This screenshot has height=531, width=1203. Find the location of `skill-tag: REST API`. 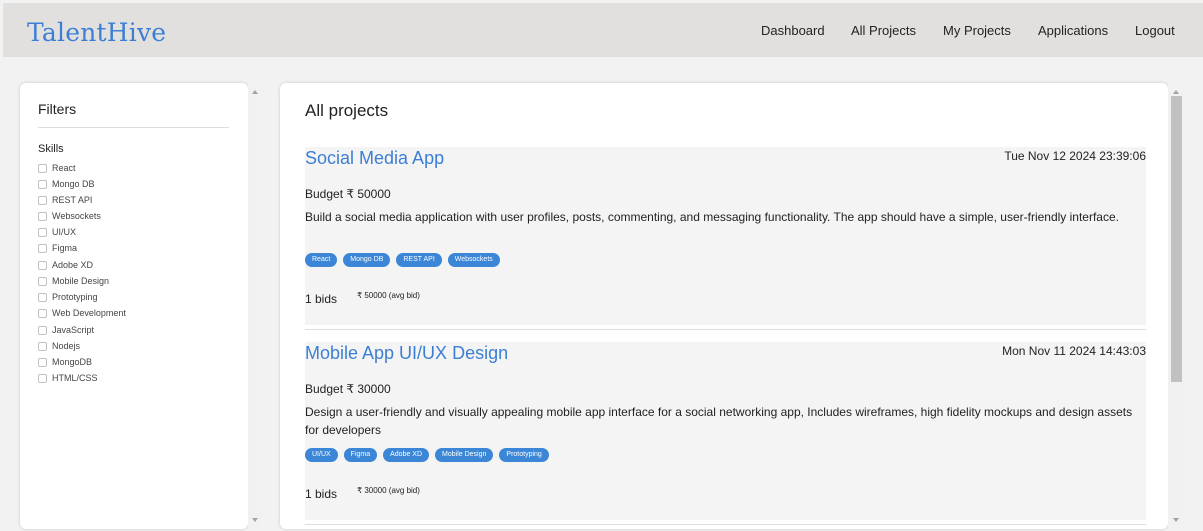

skill-tag: REST API is located at coordinates (419, 260).